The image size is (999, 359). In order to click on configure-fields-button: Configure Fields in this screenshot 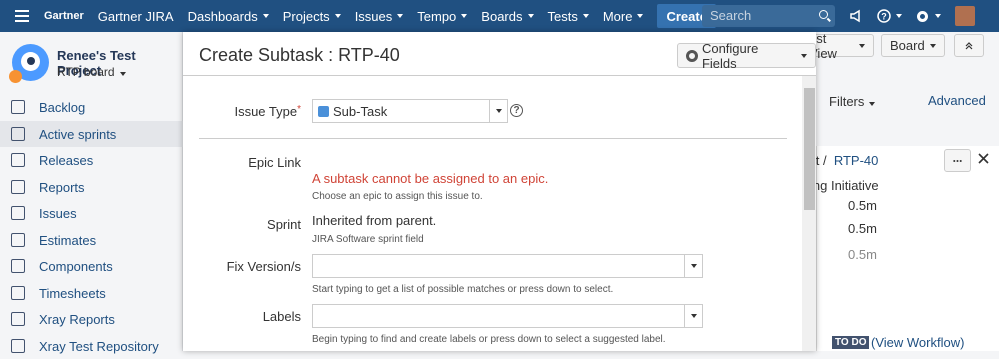, I will do `click(746, 56)`.